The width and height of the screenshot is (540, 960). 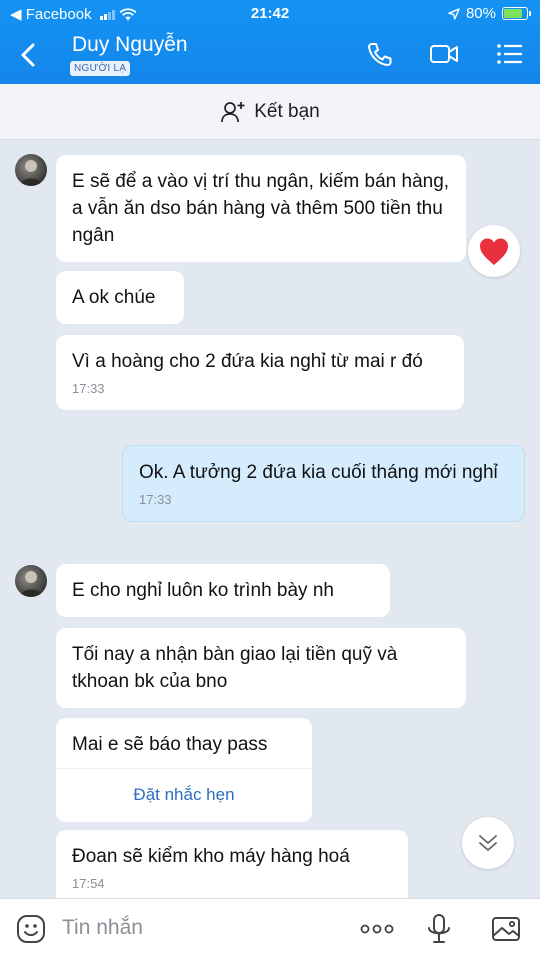 What do you see at coordinates (130, 45) in the screenshot?
I see `contact-name: Duy Nguyễn` at bounding box center [130, 45].